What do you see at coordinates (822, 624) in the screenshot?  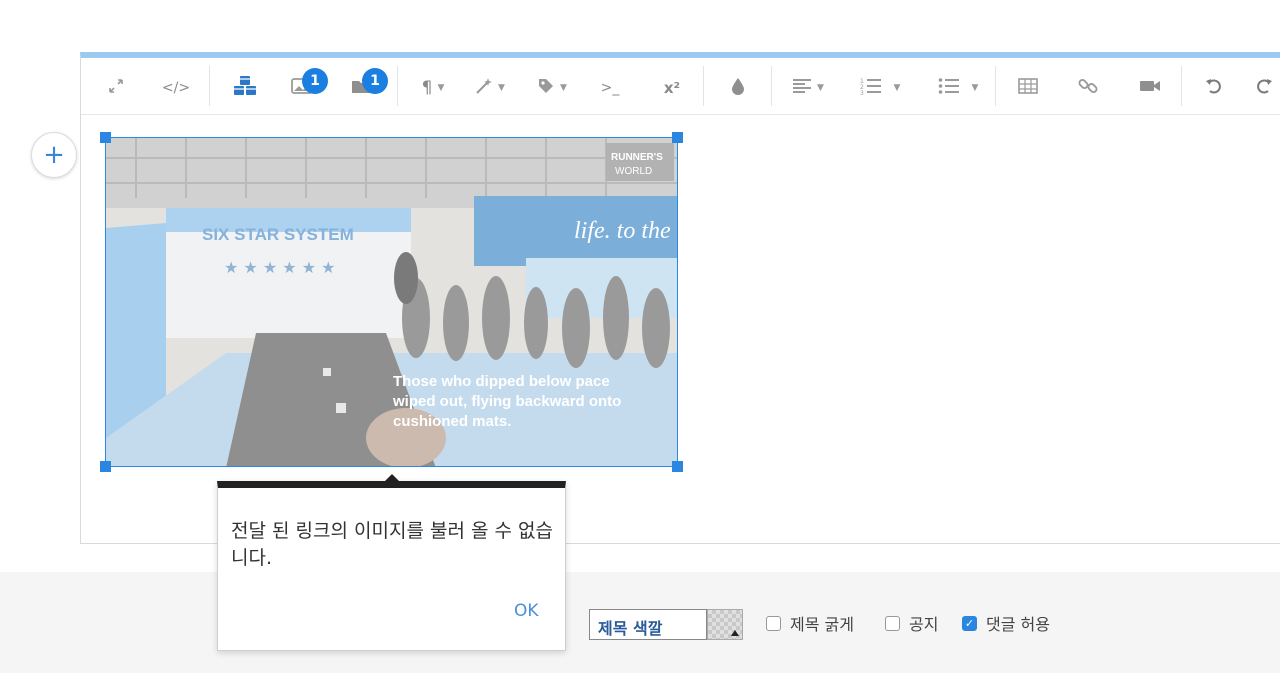 I see `bold-title-label: 제목 굵게` at bounding box center [822, 624].